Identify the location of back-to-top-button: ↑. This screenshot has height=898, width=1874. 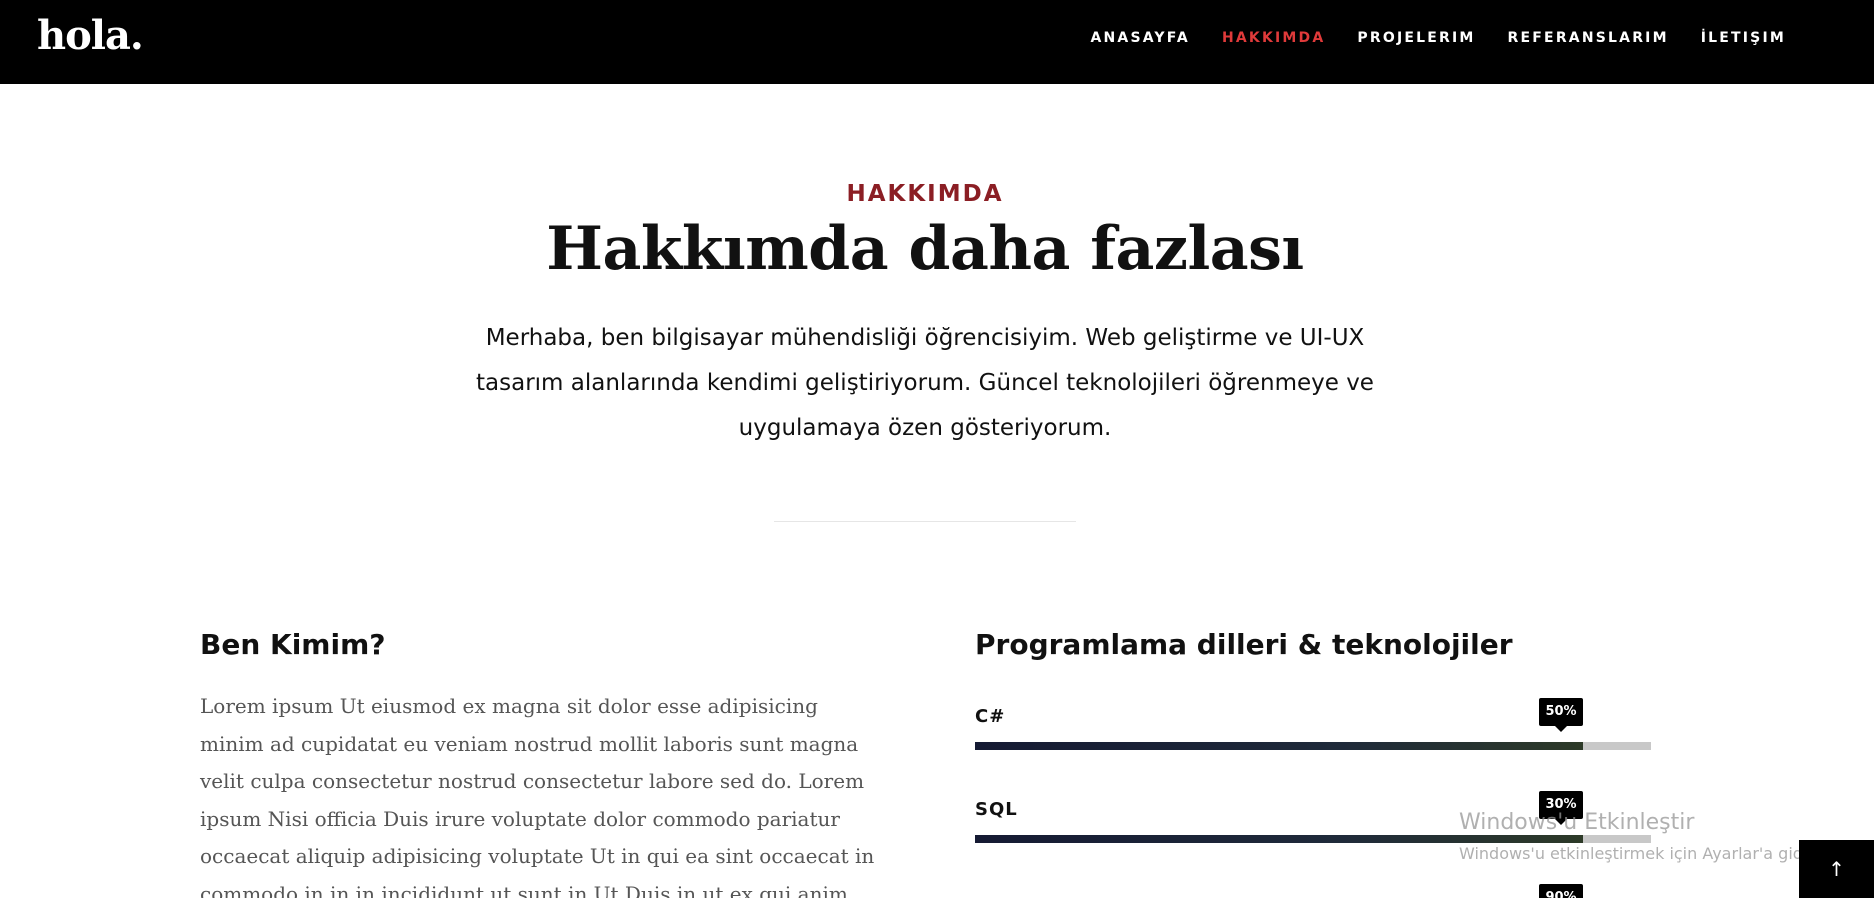
(1836, 869).